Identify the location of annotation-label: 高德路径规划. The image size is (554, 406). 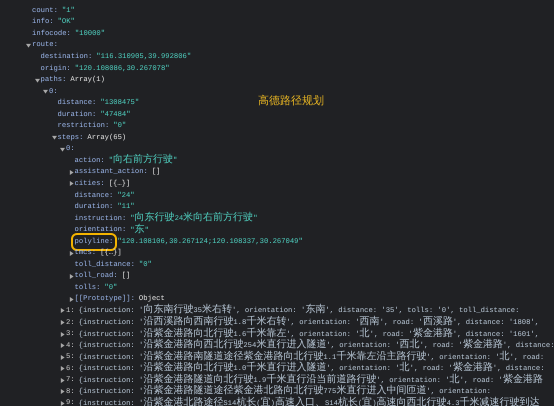
(291, 100).